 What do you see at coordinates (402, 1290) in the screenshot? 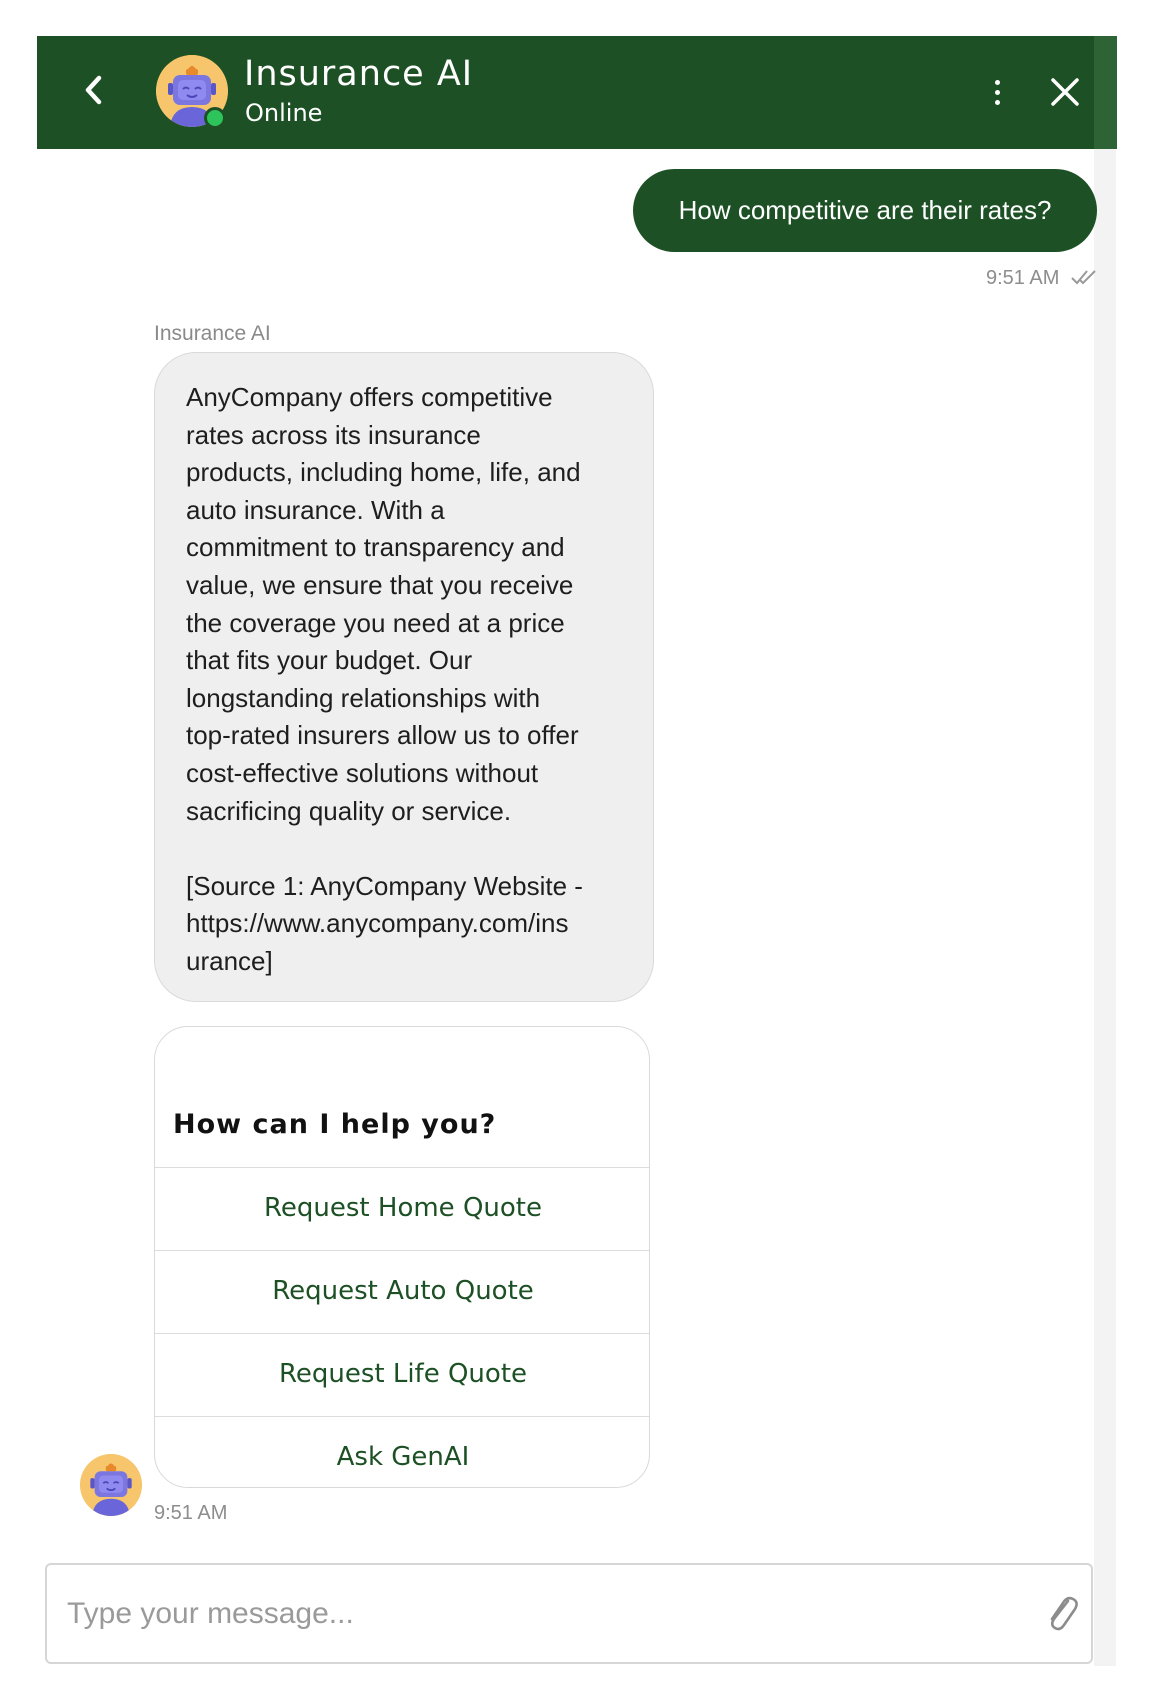
I see `request-auto-quote-button: Request Auto Quote` at bounding box center [402, 1290].